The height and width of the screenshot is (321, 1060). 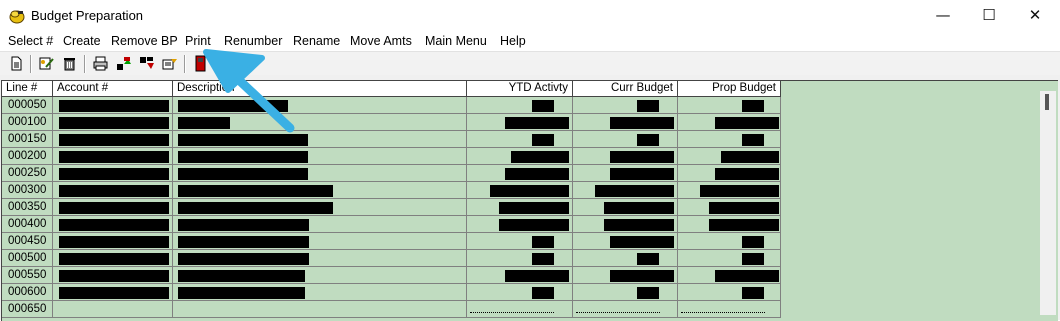 What do you see at coordinates (530, 63) in the screenshot?
I see `toolbar` at bounding box center [530, 63].